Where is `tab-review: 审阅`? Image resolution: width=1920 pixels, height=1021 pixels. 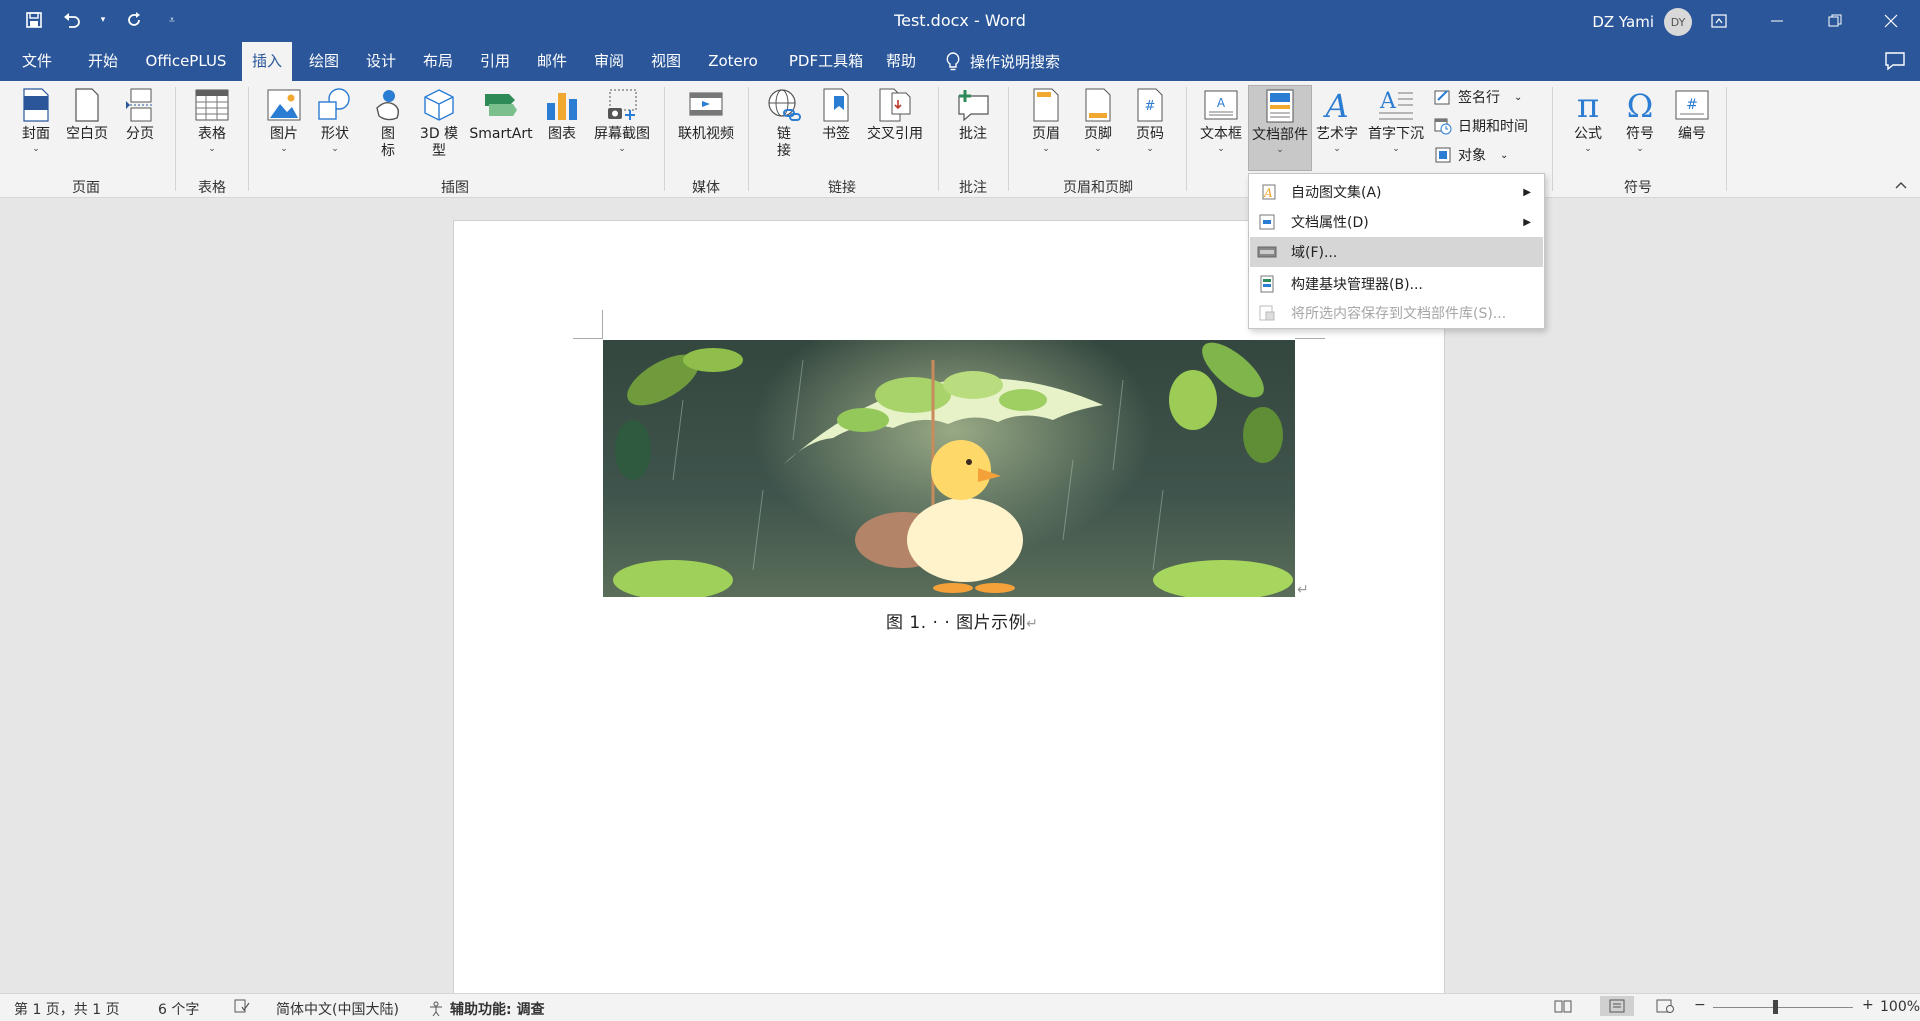 tab-review: 审阅 is located at coordinates (609, 61).